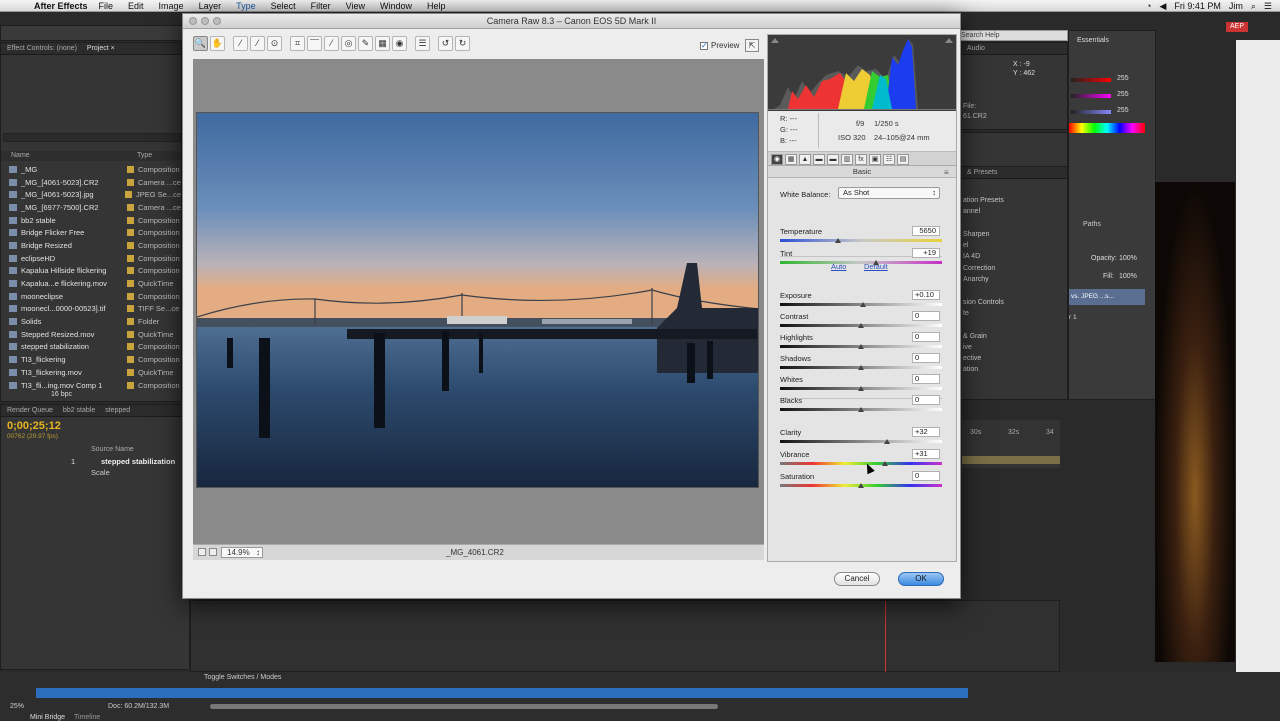 The image size is (1280, 721). I want to click on preset-item: ive, so click(983, 349).